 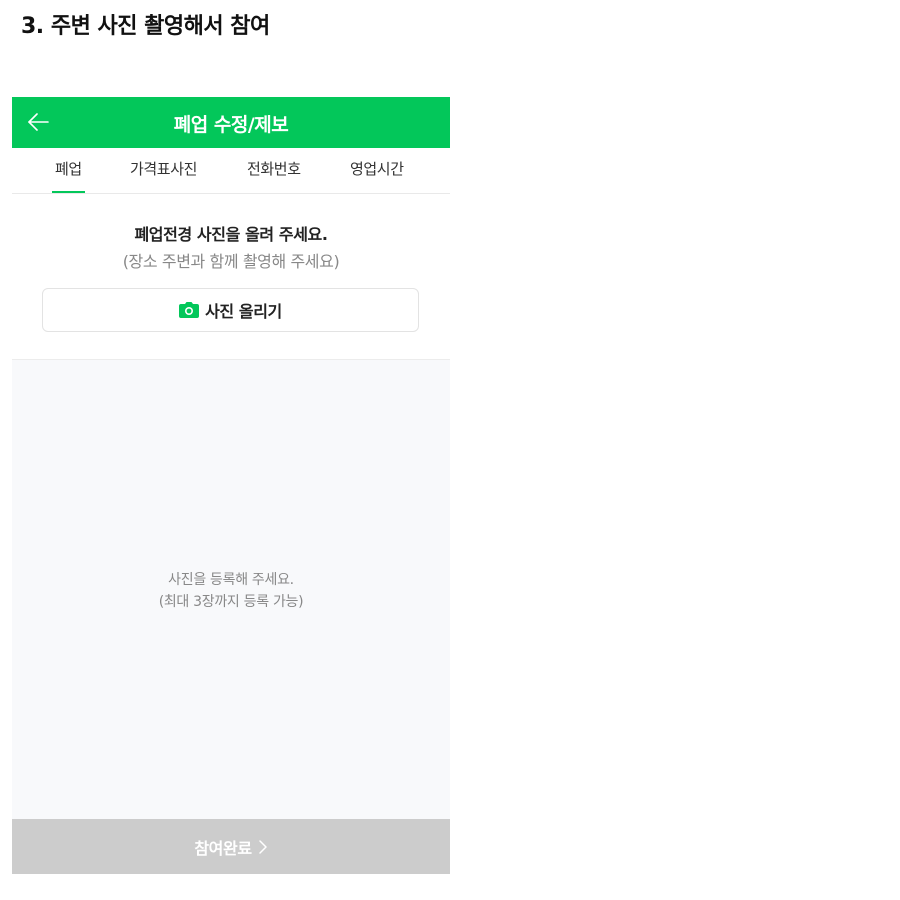 I want to click on photo-limit-message: (최대 3장까지 등록 가능), so click(x=231, y=602).